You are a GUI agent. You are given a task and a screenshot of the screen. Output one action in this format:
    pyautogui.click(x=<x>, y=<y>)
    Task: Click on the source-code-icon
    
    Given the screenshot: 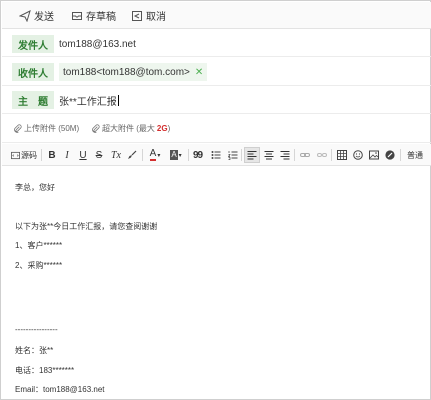 What is the action you would take?
    pyautogui.click(x=15, y=155)
    